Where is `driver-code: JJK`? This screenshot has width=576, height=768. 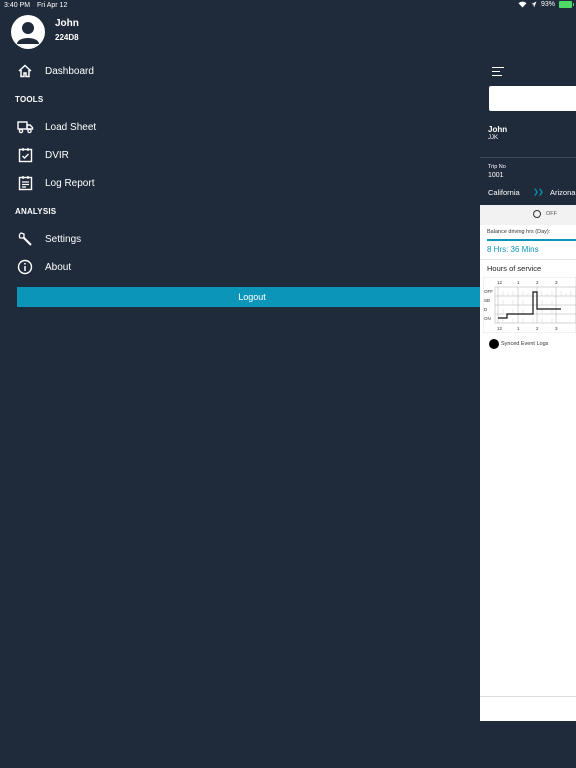 driver-code: JJK is located at coordinates (493, 138).